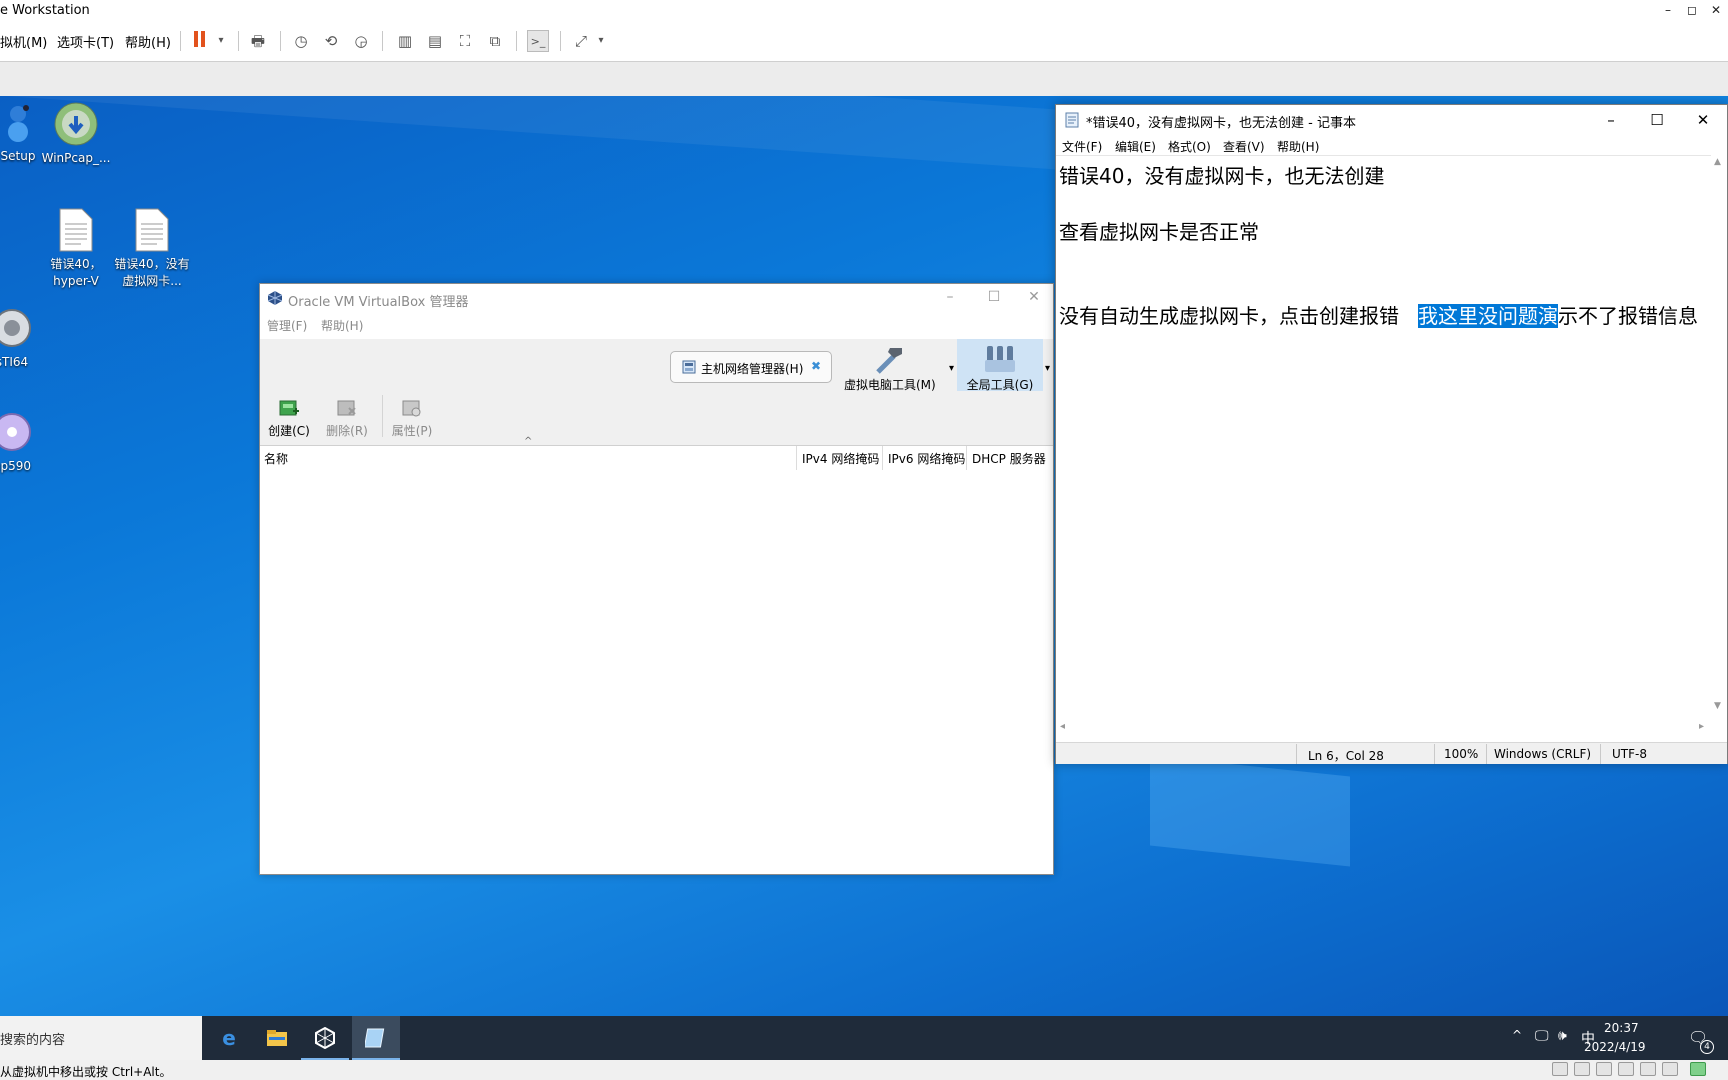 The image size is (1728, 1080). Describe the element at coordinates (1582, 1069) in the screenshot. I see `cd-drive-icon` at that location.